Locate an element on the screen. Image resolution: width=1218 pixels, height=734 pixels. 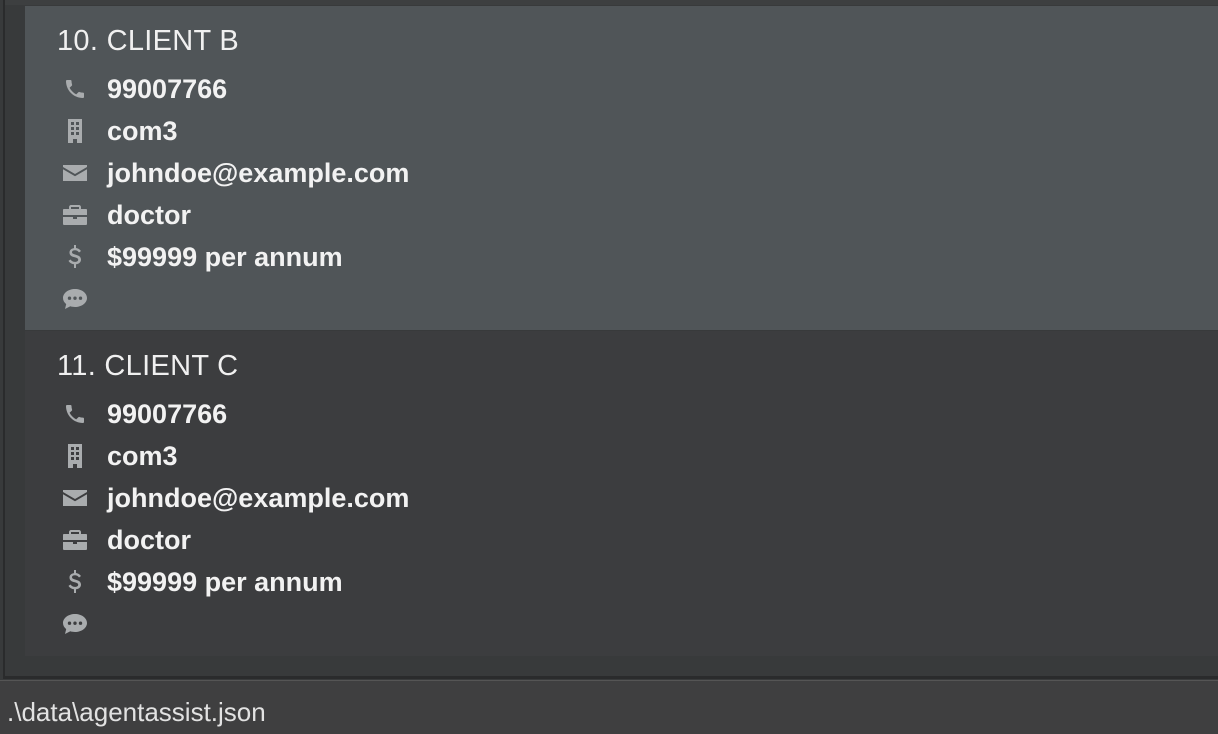
file-path-label: .\data\agentassist.json is located at coordinates (136, 712).